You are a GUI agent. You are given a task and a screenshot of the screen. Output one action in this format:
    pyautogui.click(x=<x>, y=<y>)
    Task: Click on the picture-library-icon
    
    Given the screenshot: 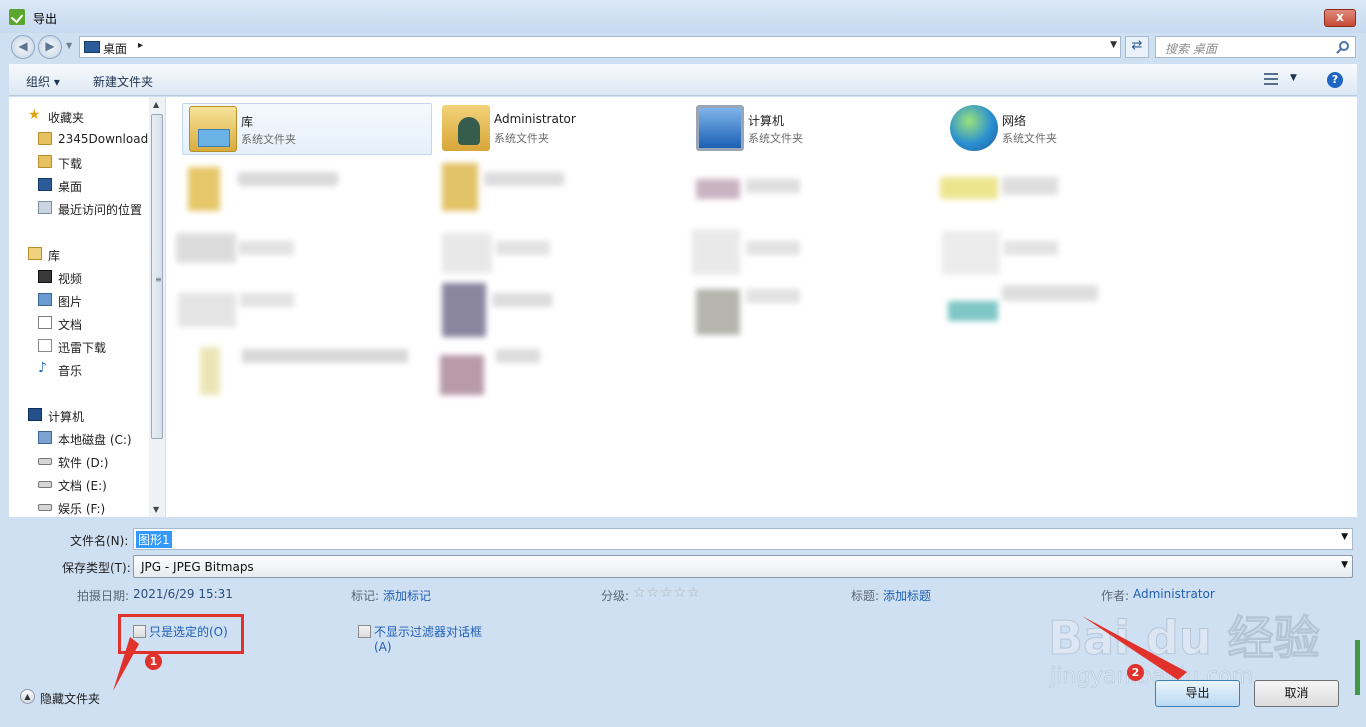 What is the action you would take?
    pyautogui.click(x=45, y=299)
    